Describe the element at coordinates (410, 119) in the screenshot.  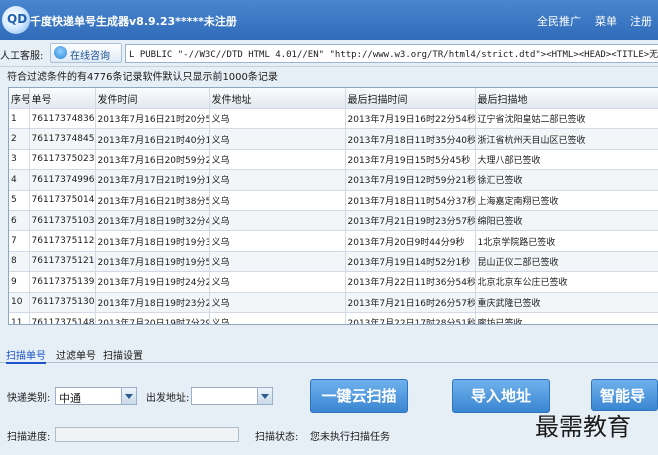
I see `cell-last-scan-time: 2013年7月19日16时22分54秒` at that location.